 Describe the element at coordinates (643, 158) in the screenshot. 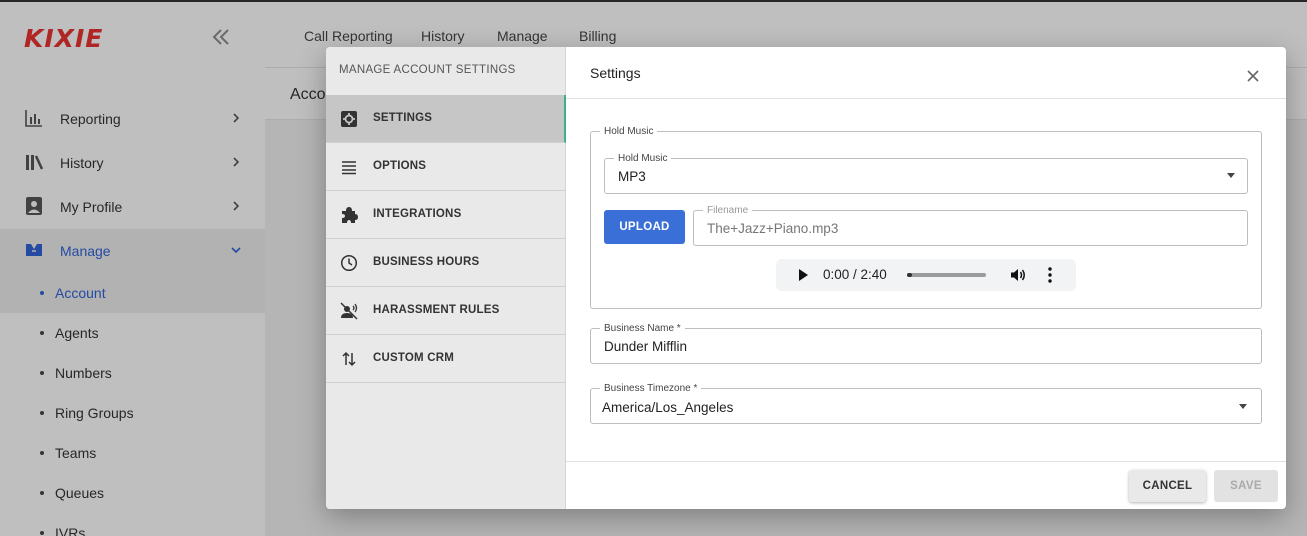

I see `hold-music-select-label: Hold Music` at that location.